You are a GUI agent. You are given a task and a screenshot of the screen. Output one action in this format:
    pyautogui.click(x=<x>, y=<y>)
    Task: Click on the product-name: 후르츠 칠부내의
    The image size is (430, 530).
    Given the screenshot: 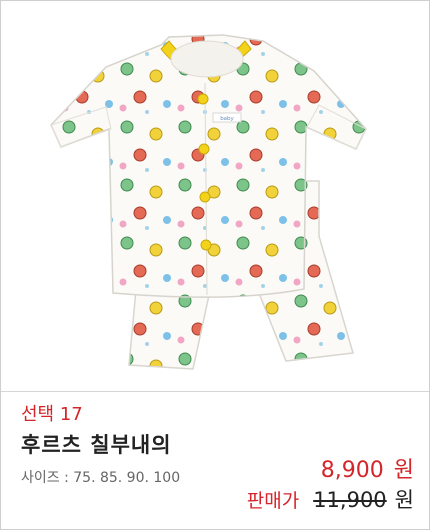 What is the action you would take?
    pyautogui.click(x=96, y=444)
    